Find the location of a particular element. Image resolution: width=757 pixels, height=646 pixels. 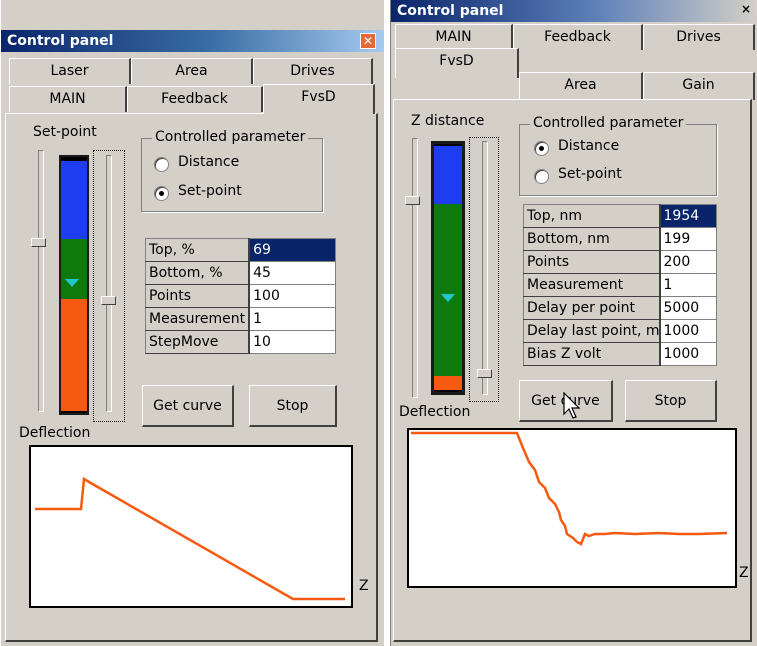

left-tab-main-label: MAIN is located at coordinates (67, 99).